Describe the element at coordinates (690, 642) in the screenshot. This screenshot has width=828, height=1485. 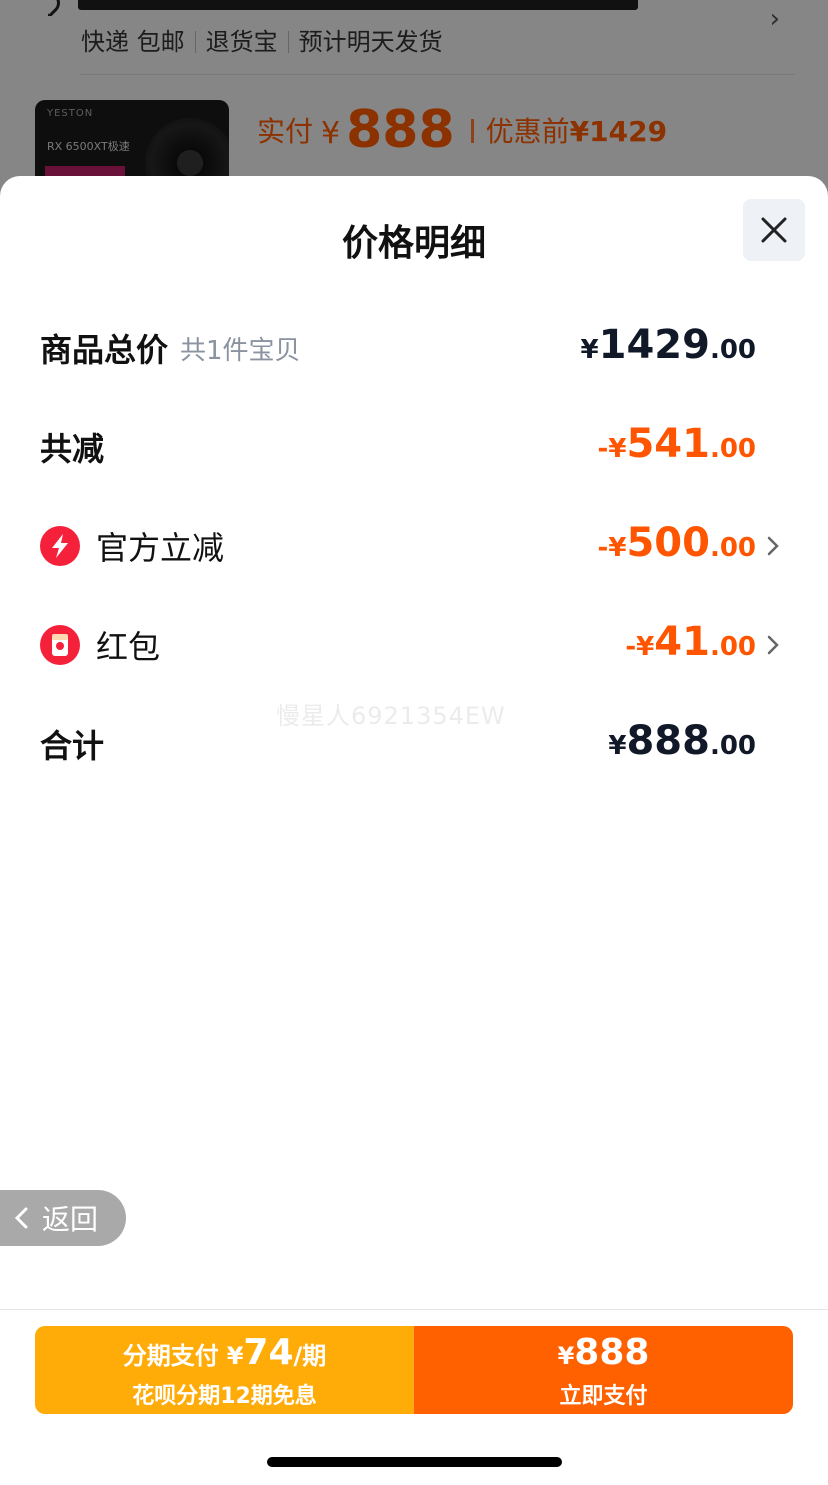
I see `red-packet-amount: -¥ 41.00` at that location.